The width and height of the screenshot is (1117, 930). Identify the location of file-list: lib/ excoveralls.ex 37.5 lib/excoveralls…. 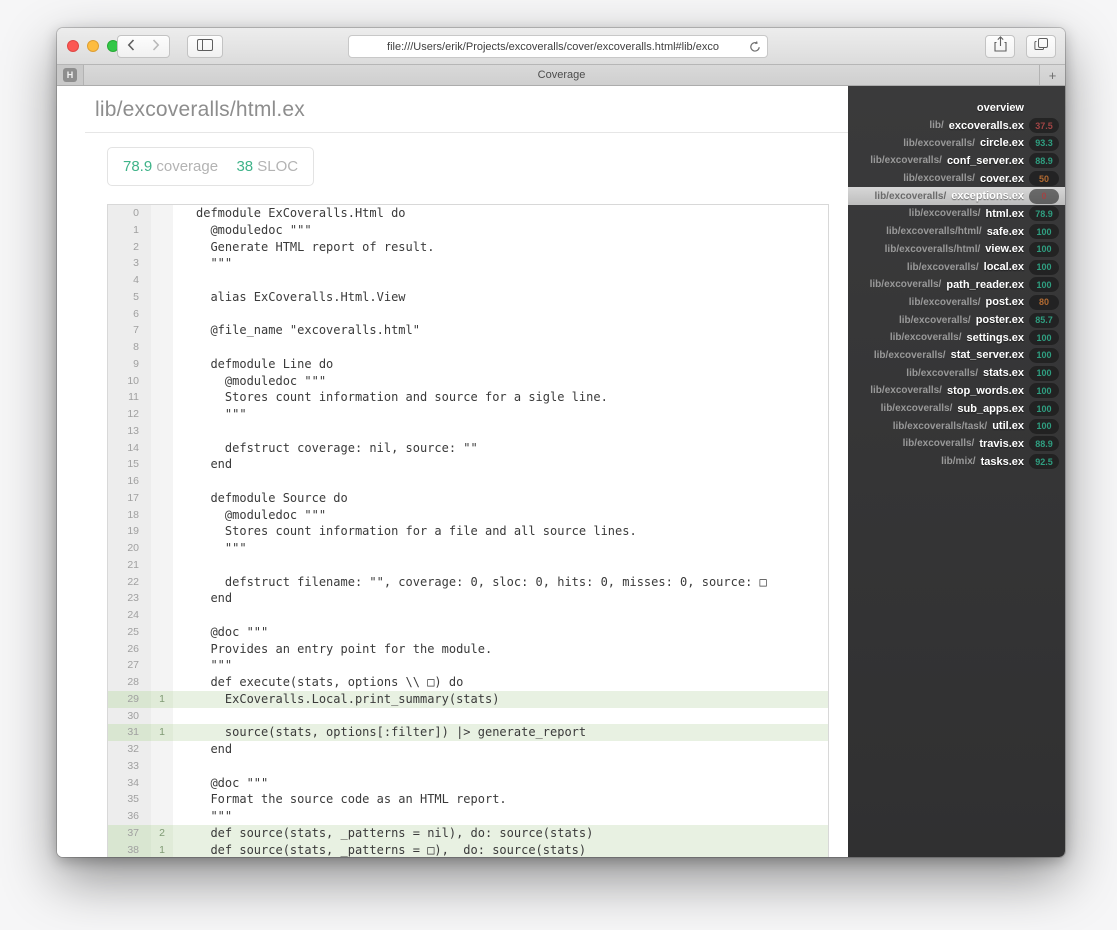
(956, 294).